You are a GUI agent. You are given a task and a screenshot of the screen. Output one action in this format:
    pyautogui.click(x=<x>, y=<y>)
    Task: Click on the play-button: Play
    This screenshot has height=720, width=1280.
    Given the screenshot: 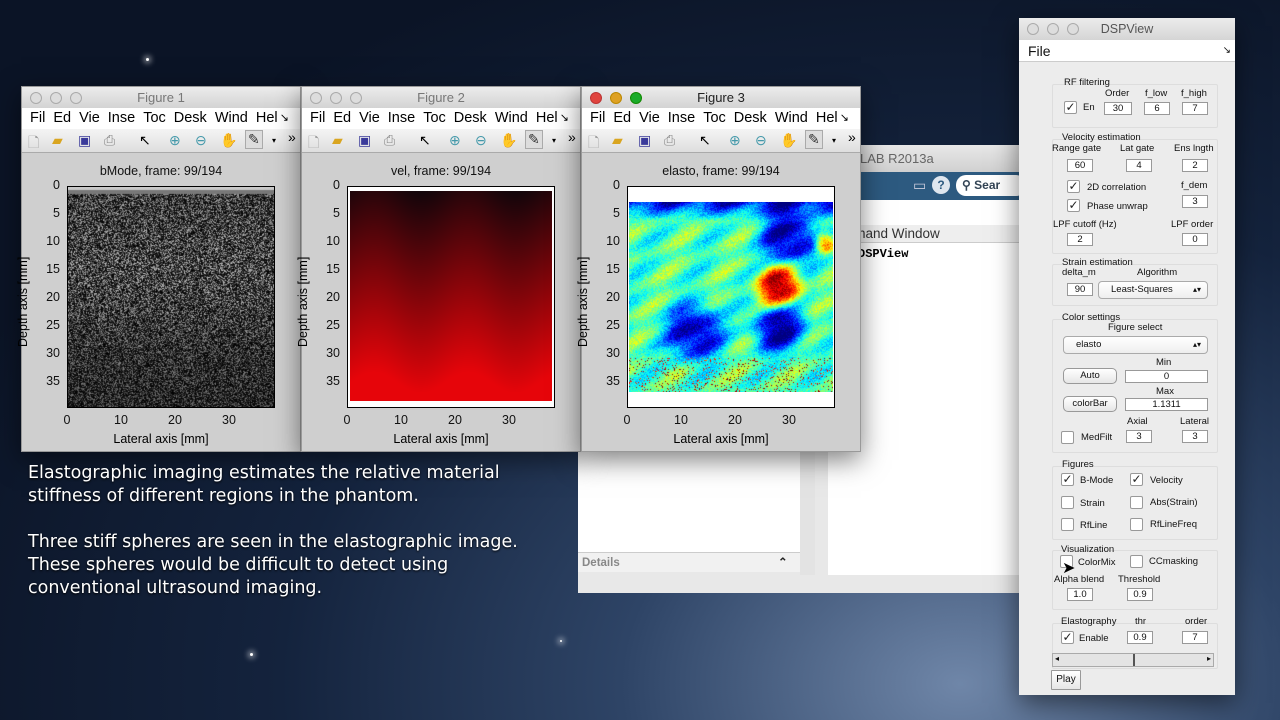 What is the action you would take?
    pyautogui.click(x=1066, y=680)
    